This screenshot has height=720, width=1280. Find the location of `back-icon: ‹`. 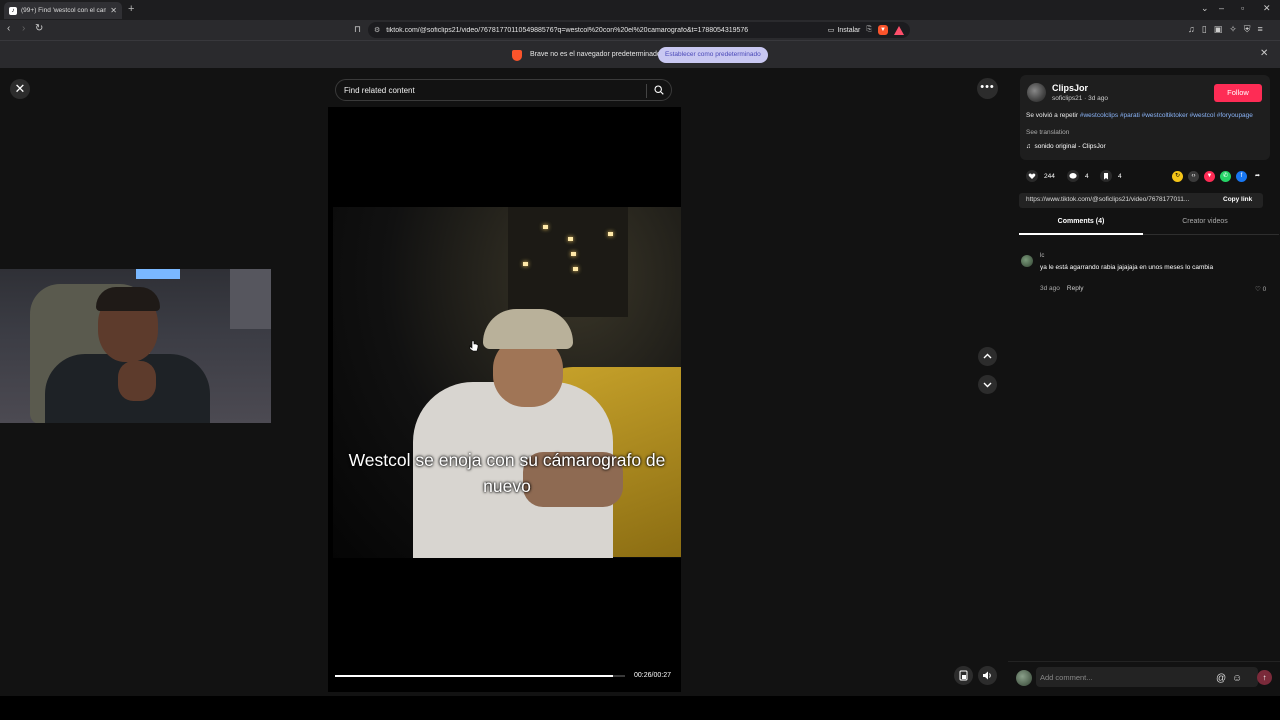

back-icon: ‹ is located at coordinates (8, 28).